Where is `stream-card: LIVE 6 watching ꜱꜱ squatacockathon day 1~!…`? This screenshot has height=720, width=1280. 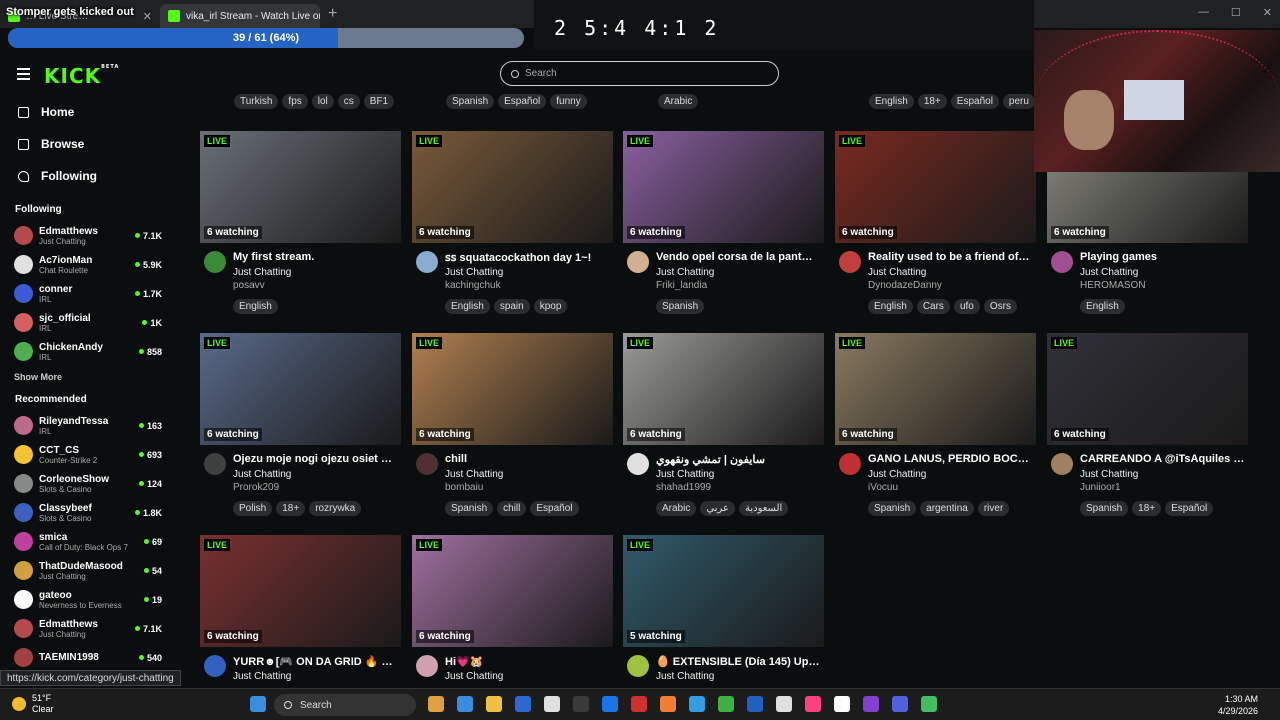
stream-card: LIVE 6 watching ꜱꜱ squatacockathon day 1~!… is located at coordinates (512, 222).